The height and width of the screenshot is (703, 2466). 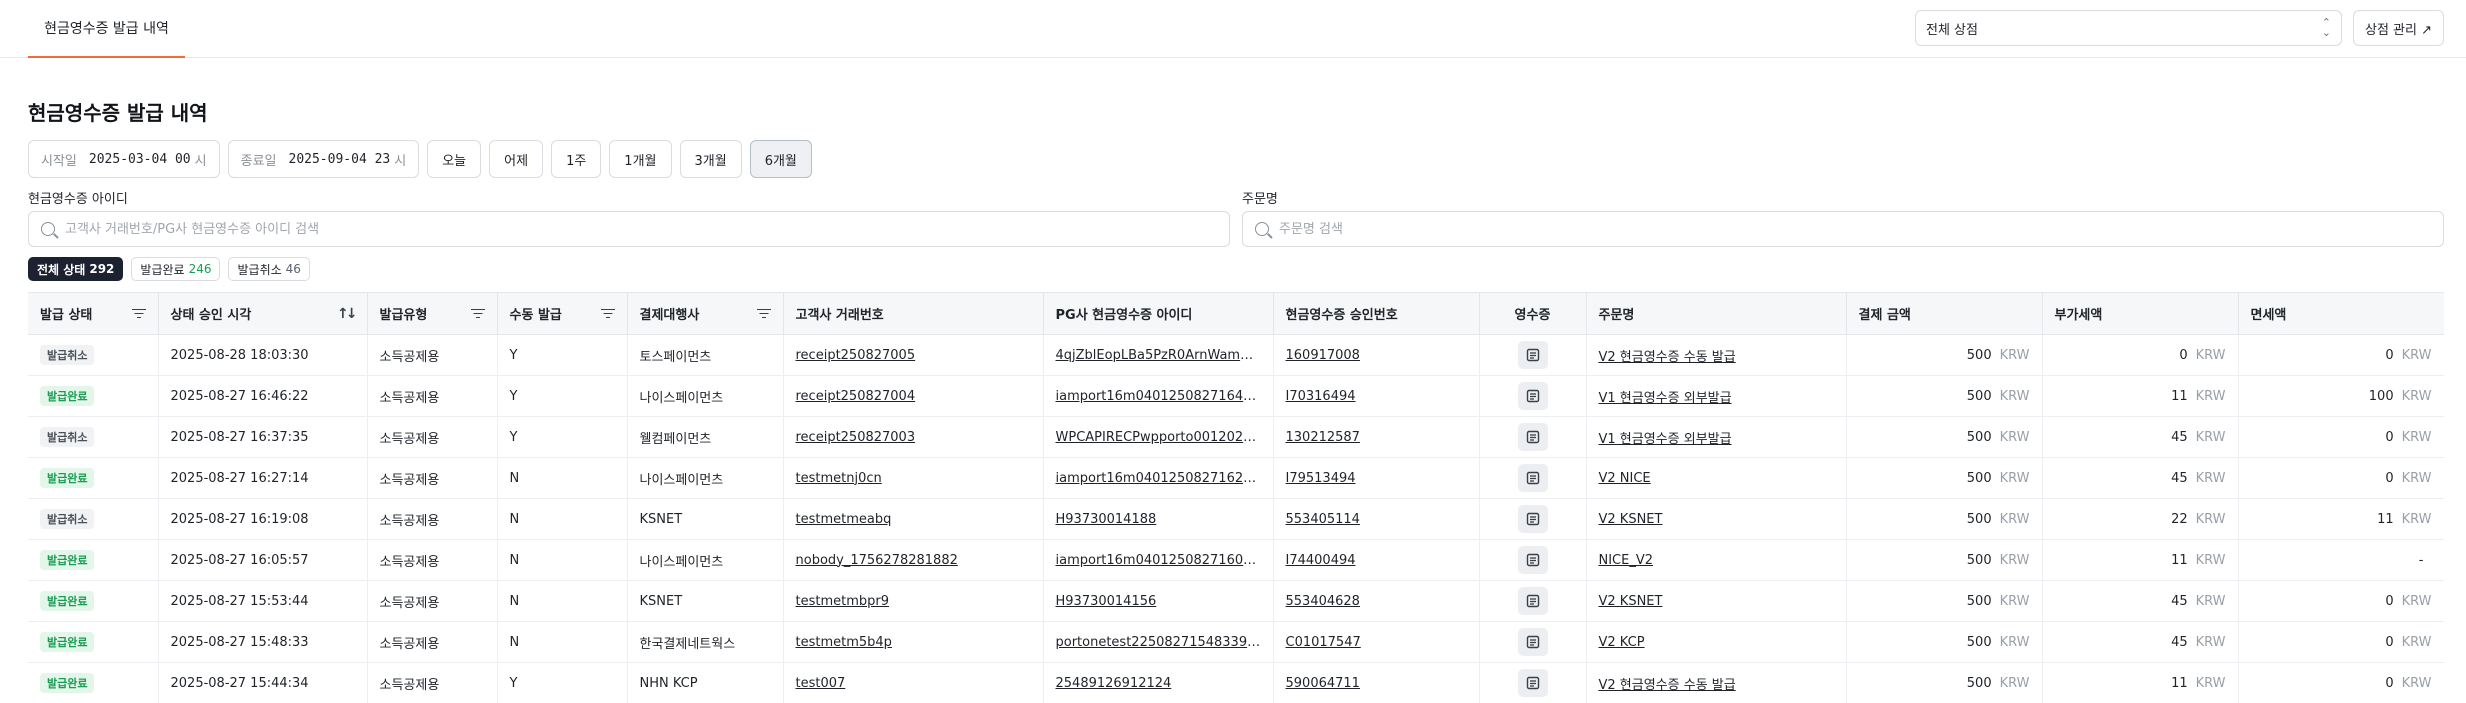 What do you see at coordinates (263, 313) in the screenshot?
I see `column-header-approved-at: 상태 승인 시각 ↑↓` at bounding box center [263, 313].